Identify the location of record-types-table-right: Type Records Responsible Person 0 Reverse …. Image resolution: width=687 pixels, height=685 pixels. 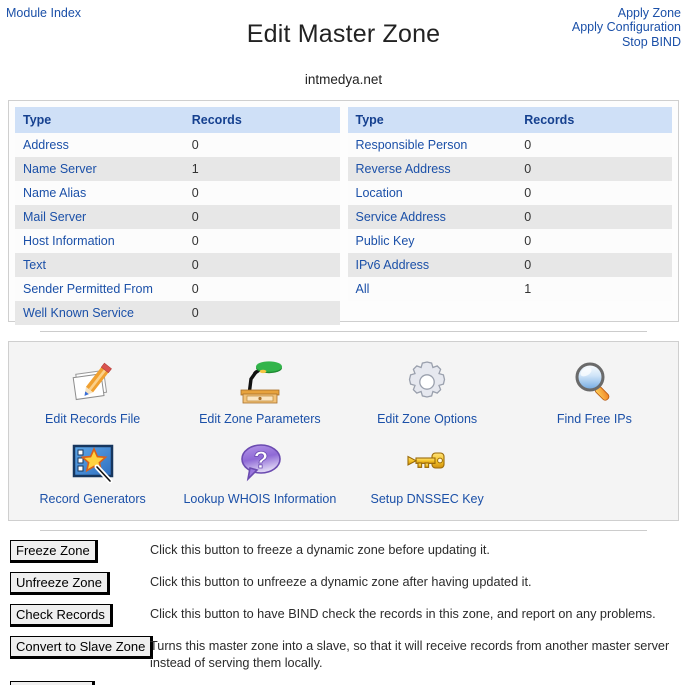
(509, 204).